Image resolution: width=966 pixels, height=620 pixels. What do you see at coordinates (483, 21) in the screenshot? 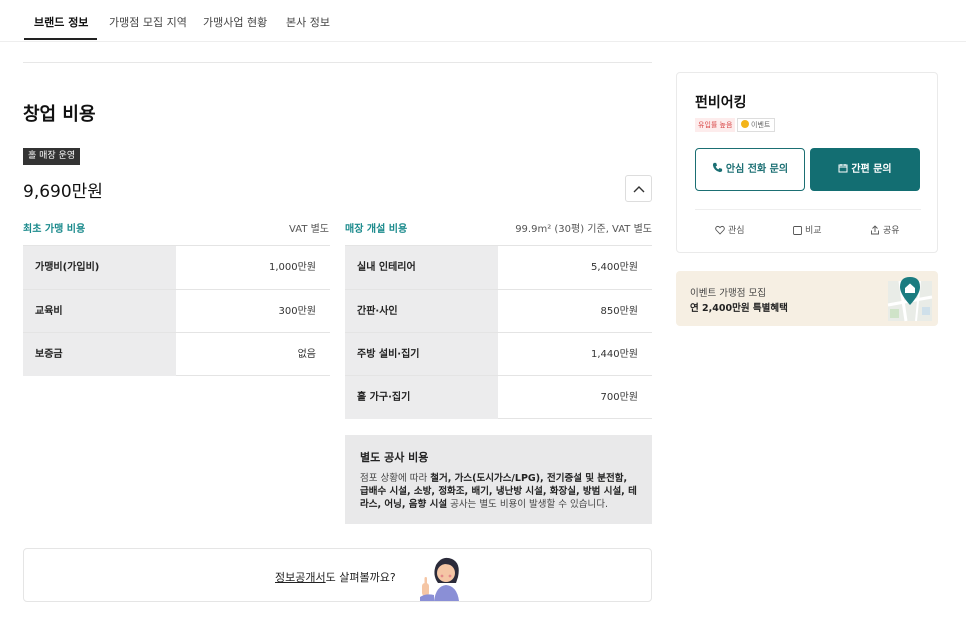
I see `tab-bar: 브랜드 정보 가맹점 모집 지역 가맹사업 현황 본사 정보` at bounding box center [483, 21].